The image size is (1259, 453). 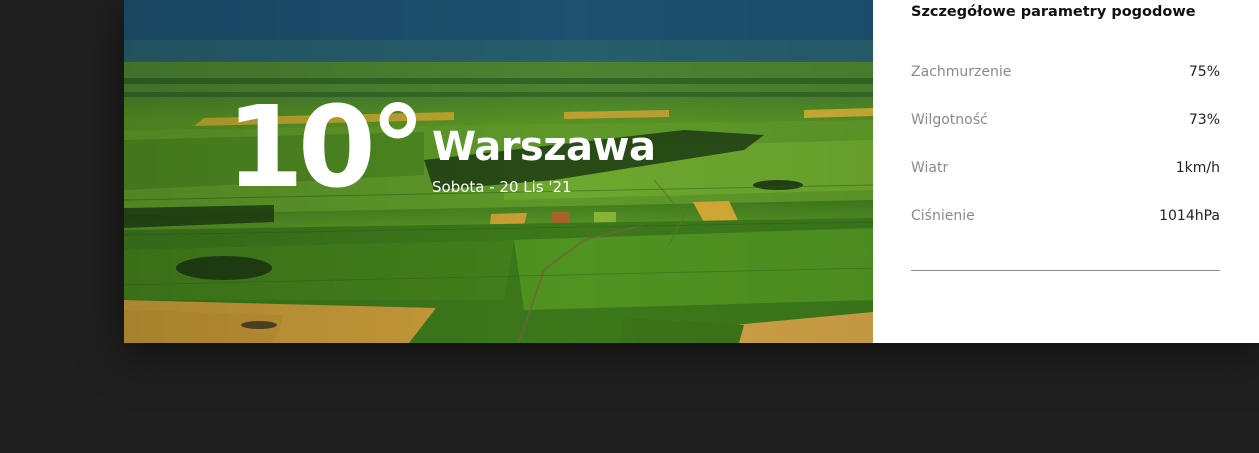 What do you see at coordinates (1197, 168) in the screenshot?
I see `param-value: 1km/h` at bounding box center [1197, 168].